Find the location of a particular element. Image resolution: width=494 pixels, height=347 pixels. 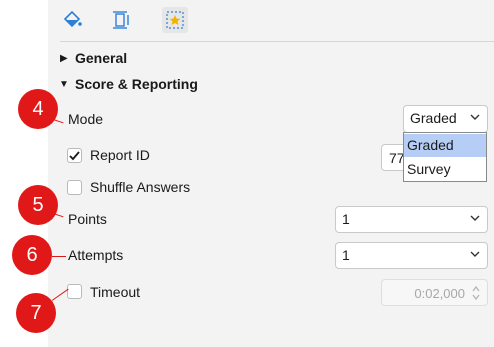

star-frame-icon is located at coordinates (175, 20).